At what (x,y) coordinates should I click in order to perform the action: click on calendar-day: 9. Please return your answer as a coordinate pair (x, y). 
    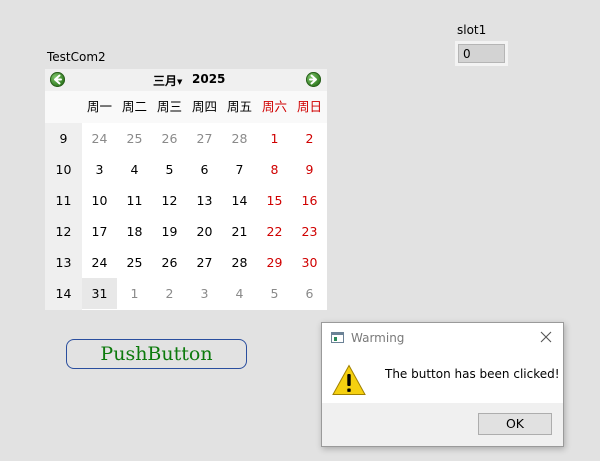
    Looking at the image, I should click on (309, 169).